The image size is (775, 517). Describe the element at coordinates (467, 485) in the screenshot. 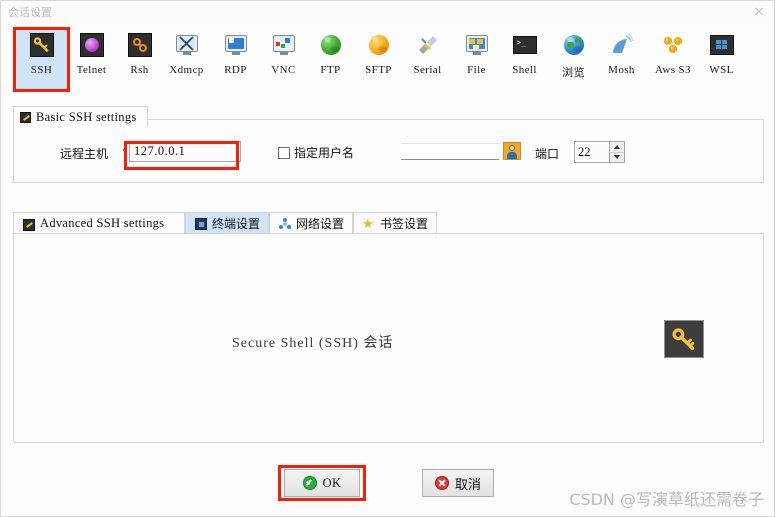

I see `cancel-button-label: 取消` at that location.